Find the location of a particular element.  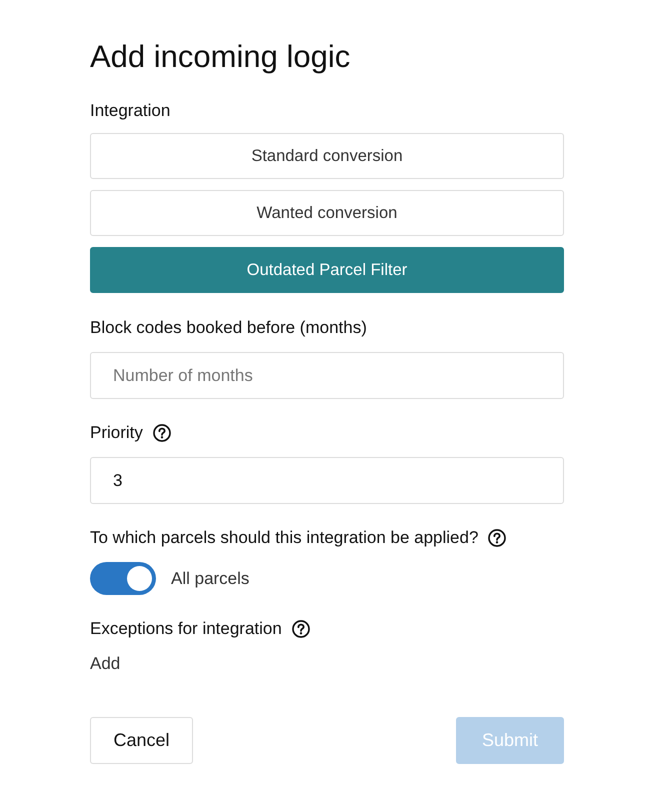

integration-option: Wanted conversion is located at coordinates (327, 213).